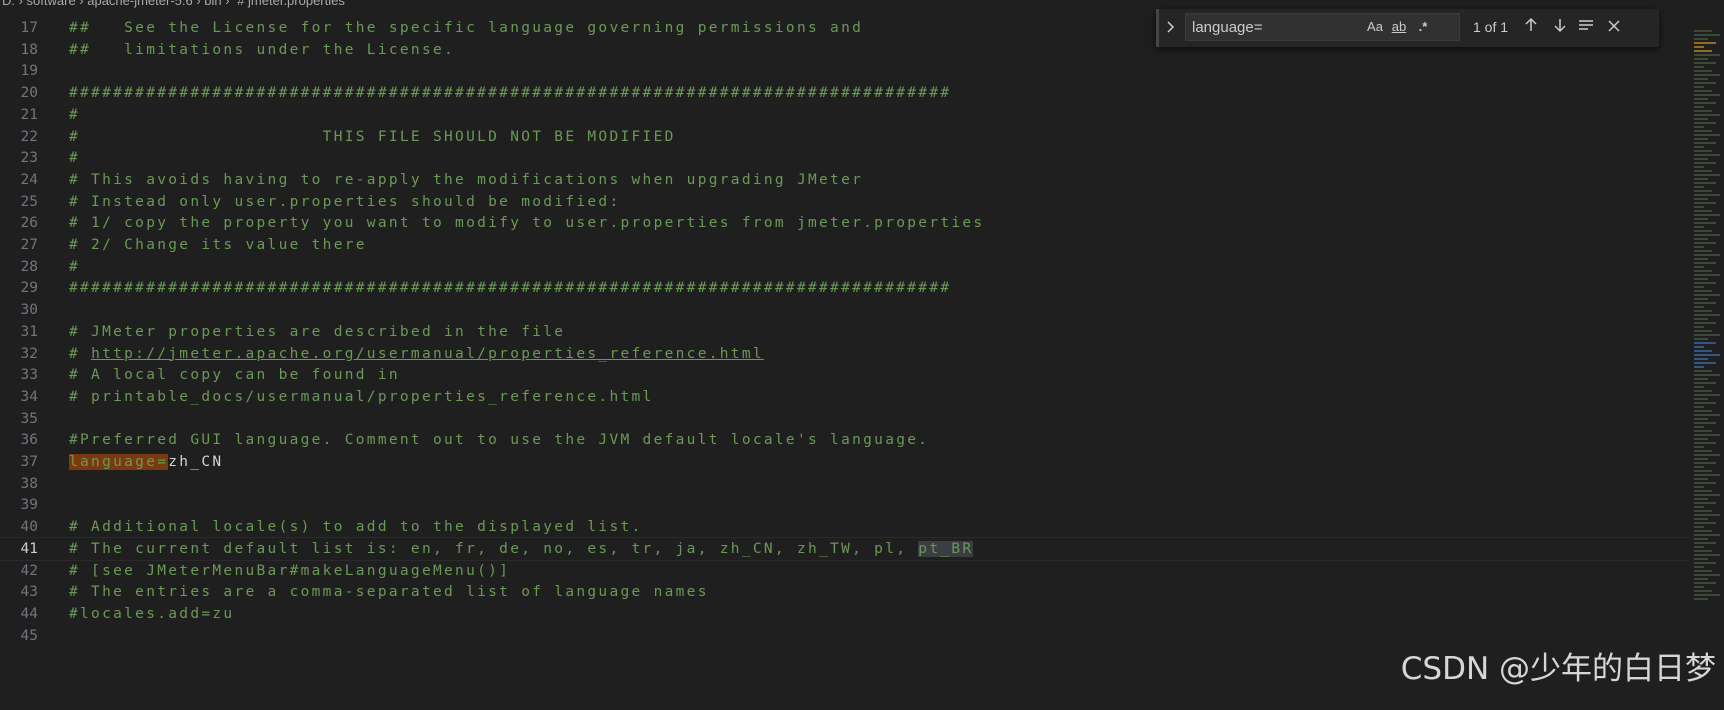  Describe the element at coordinates (845, 505) in the screenshot. I see `code-line: 39` at that location.